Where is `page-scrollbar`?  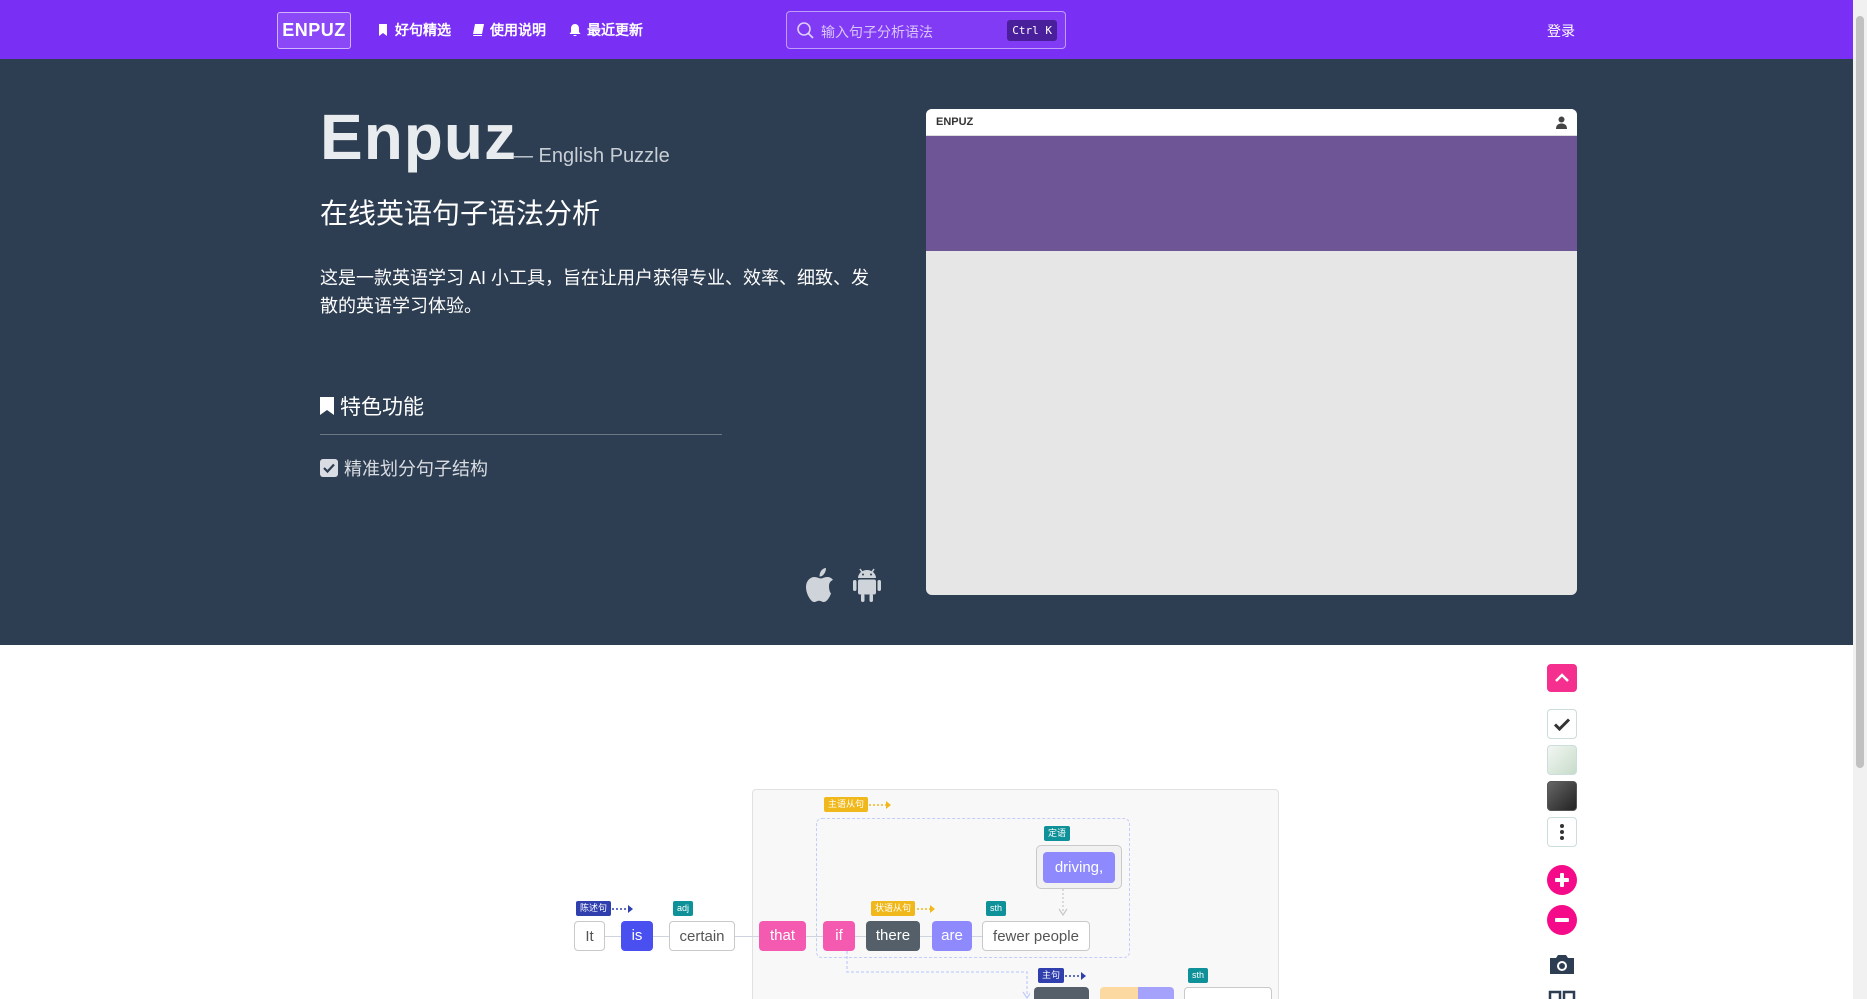
page-scrollbar is located at coordinates (1860, 499).